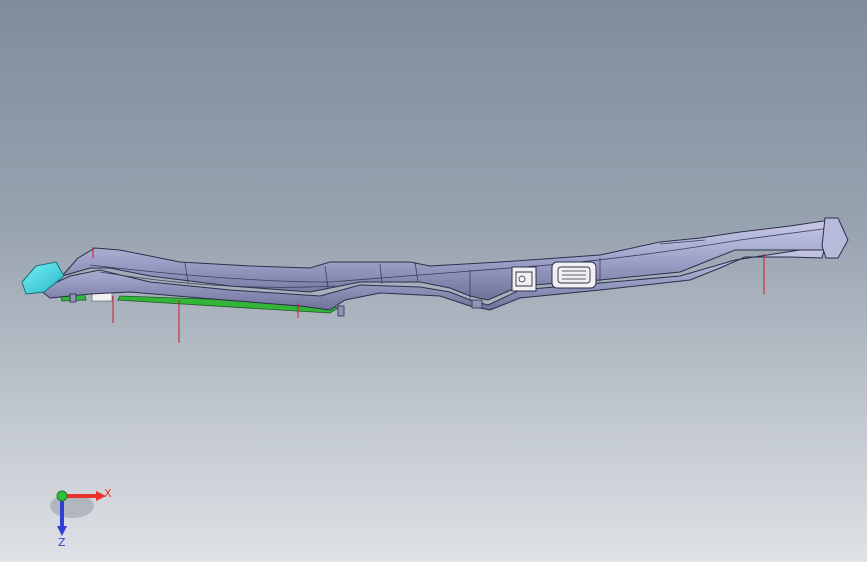  Describe the element at coordinates (835, 238) in the screenshot. I see `right-end-piece` at that location.